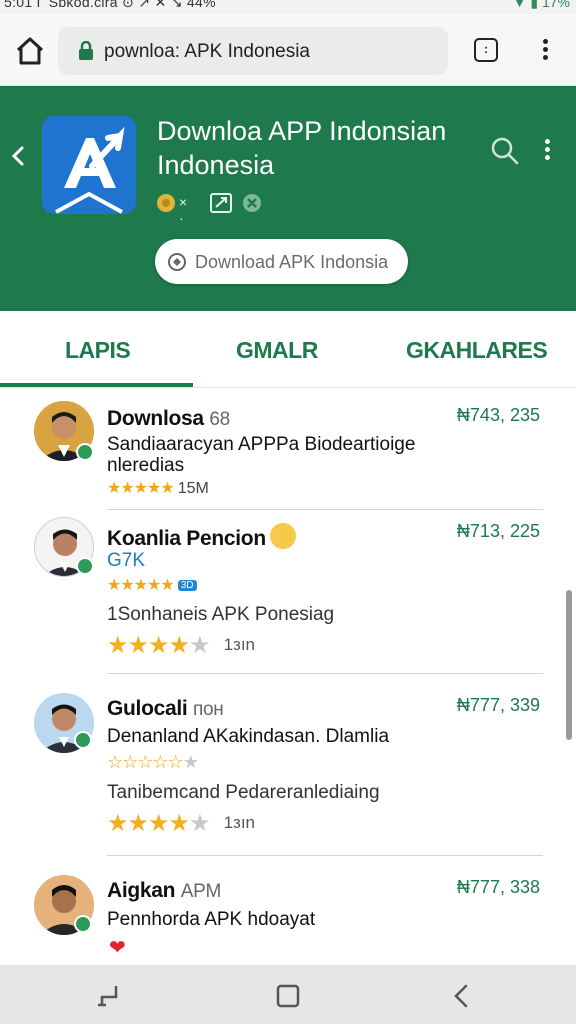 The width and height of the screenshot is (576, 1024). Describe the element at coordinates (187, 585) in the screenshot. I see `item-badge: 3D` at that location.